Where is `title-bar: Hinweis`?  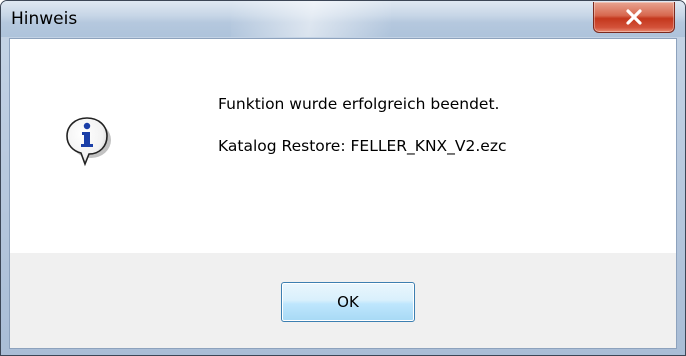 title-bar: Hinweis is located at coordinates (343, 19).